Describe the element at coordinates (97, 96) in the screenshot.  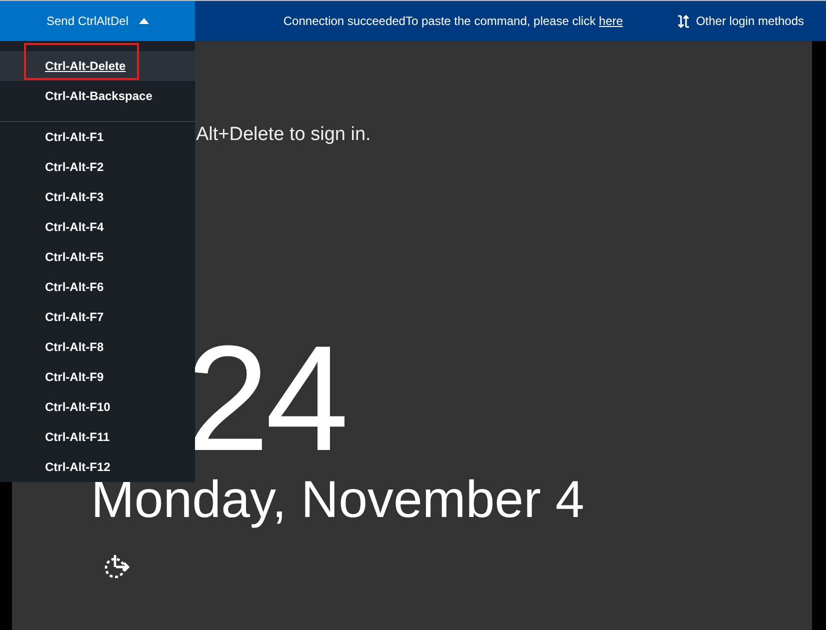
I see `menu-item: Ctrl-Alt-Backspace` at that location.